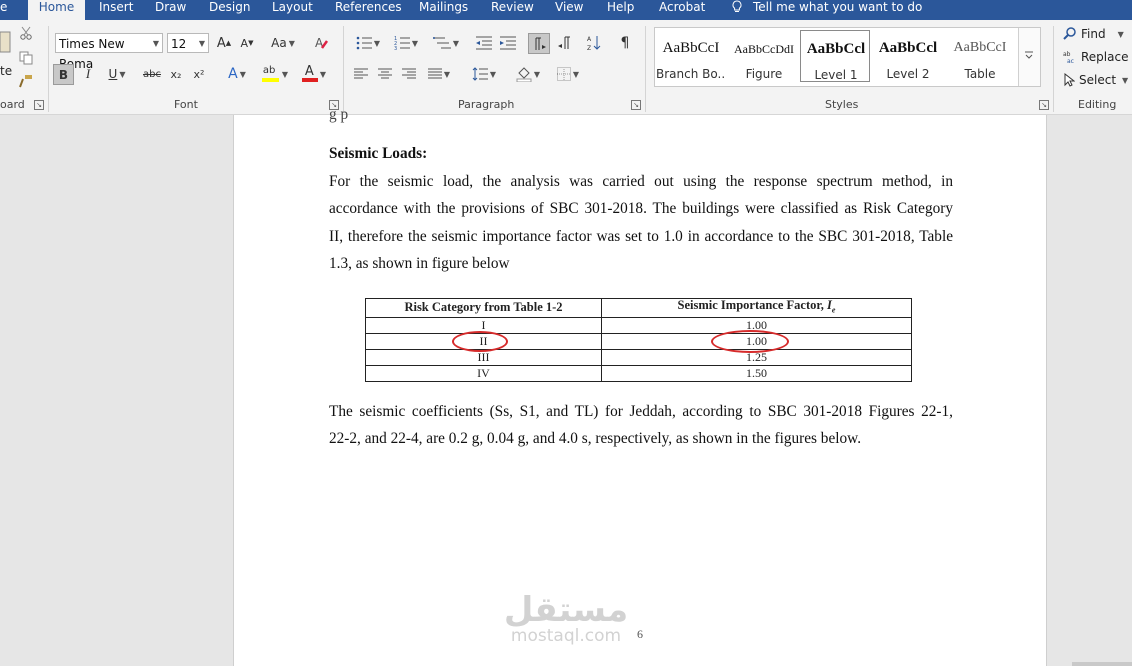  What do you see at coordinates (409, 74) in the screenshot?
I see `align-right-button` at bounding box center [409, 74].